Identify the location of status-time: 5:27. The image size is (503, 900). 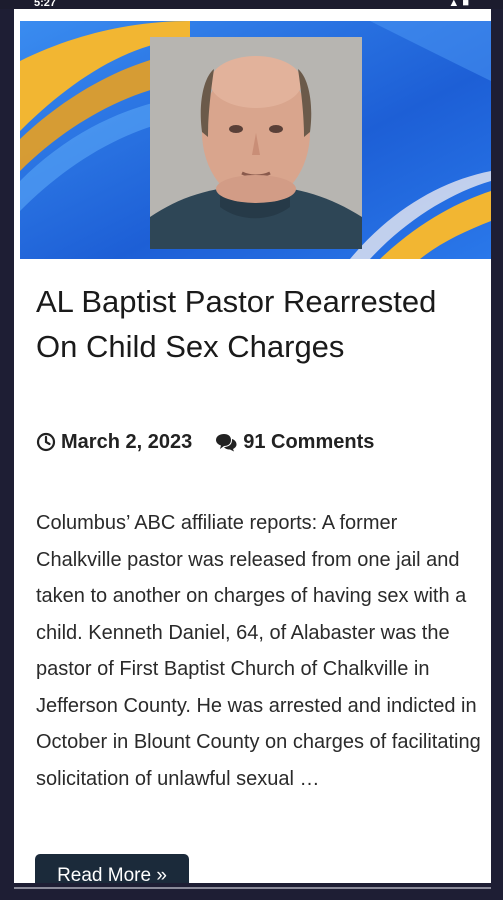
(45, 4).